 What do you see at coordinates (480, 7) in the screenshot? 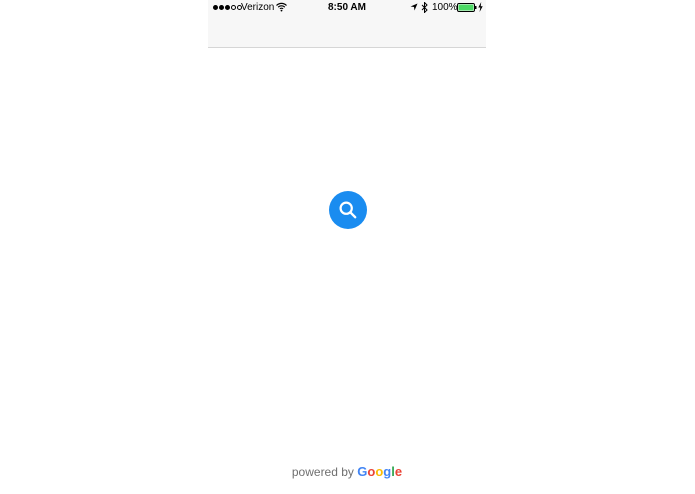
I see `charging-icon` at bounding box center [480, 7].